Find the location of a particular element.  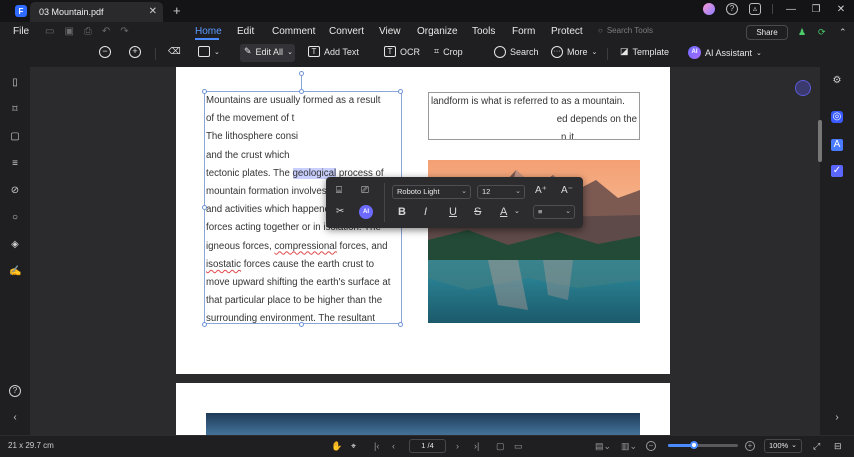

attachment-icon: ⊘ is located at coordinates (15, 191).